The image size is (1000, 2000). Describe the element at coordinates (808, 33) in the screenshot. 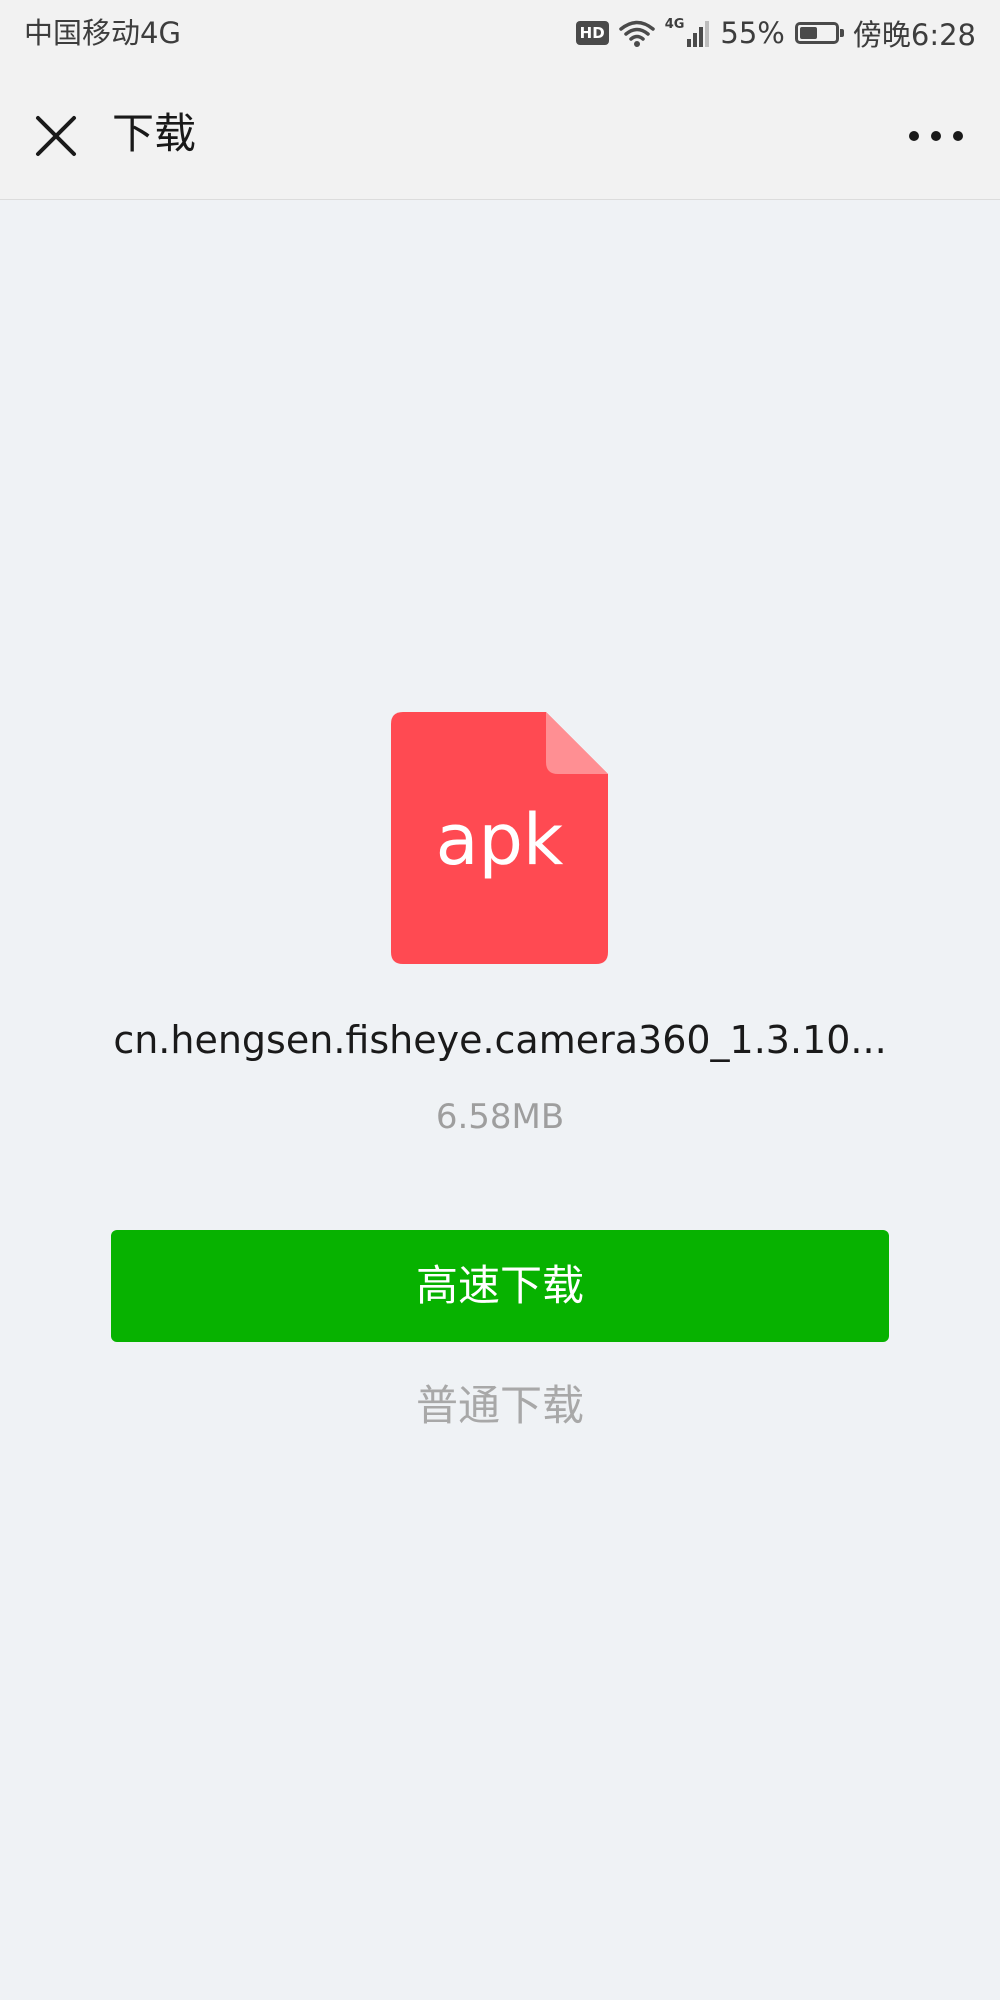

I see `battery-level-fill` at that location.